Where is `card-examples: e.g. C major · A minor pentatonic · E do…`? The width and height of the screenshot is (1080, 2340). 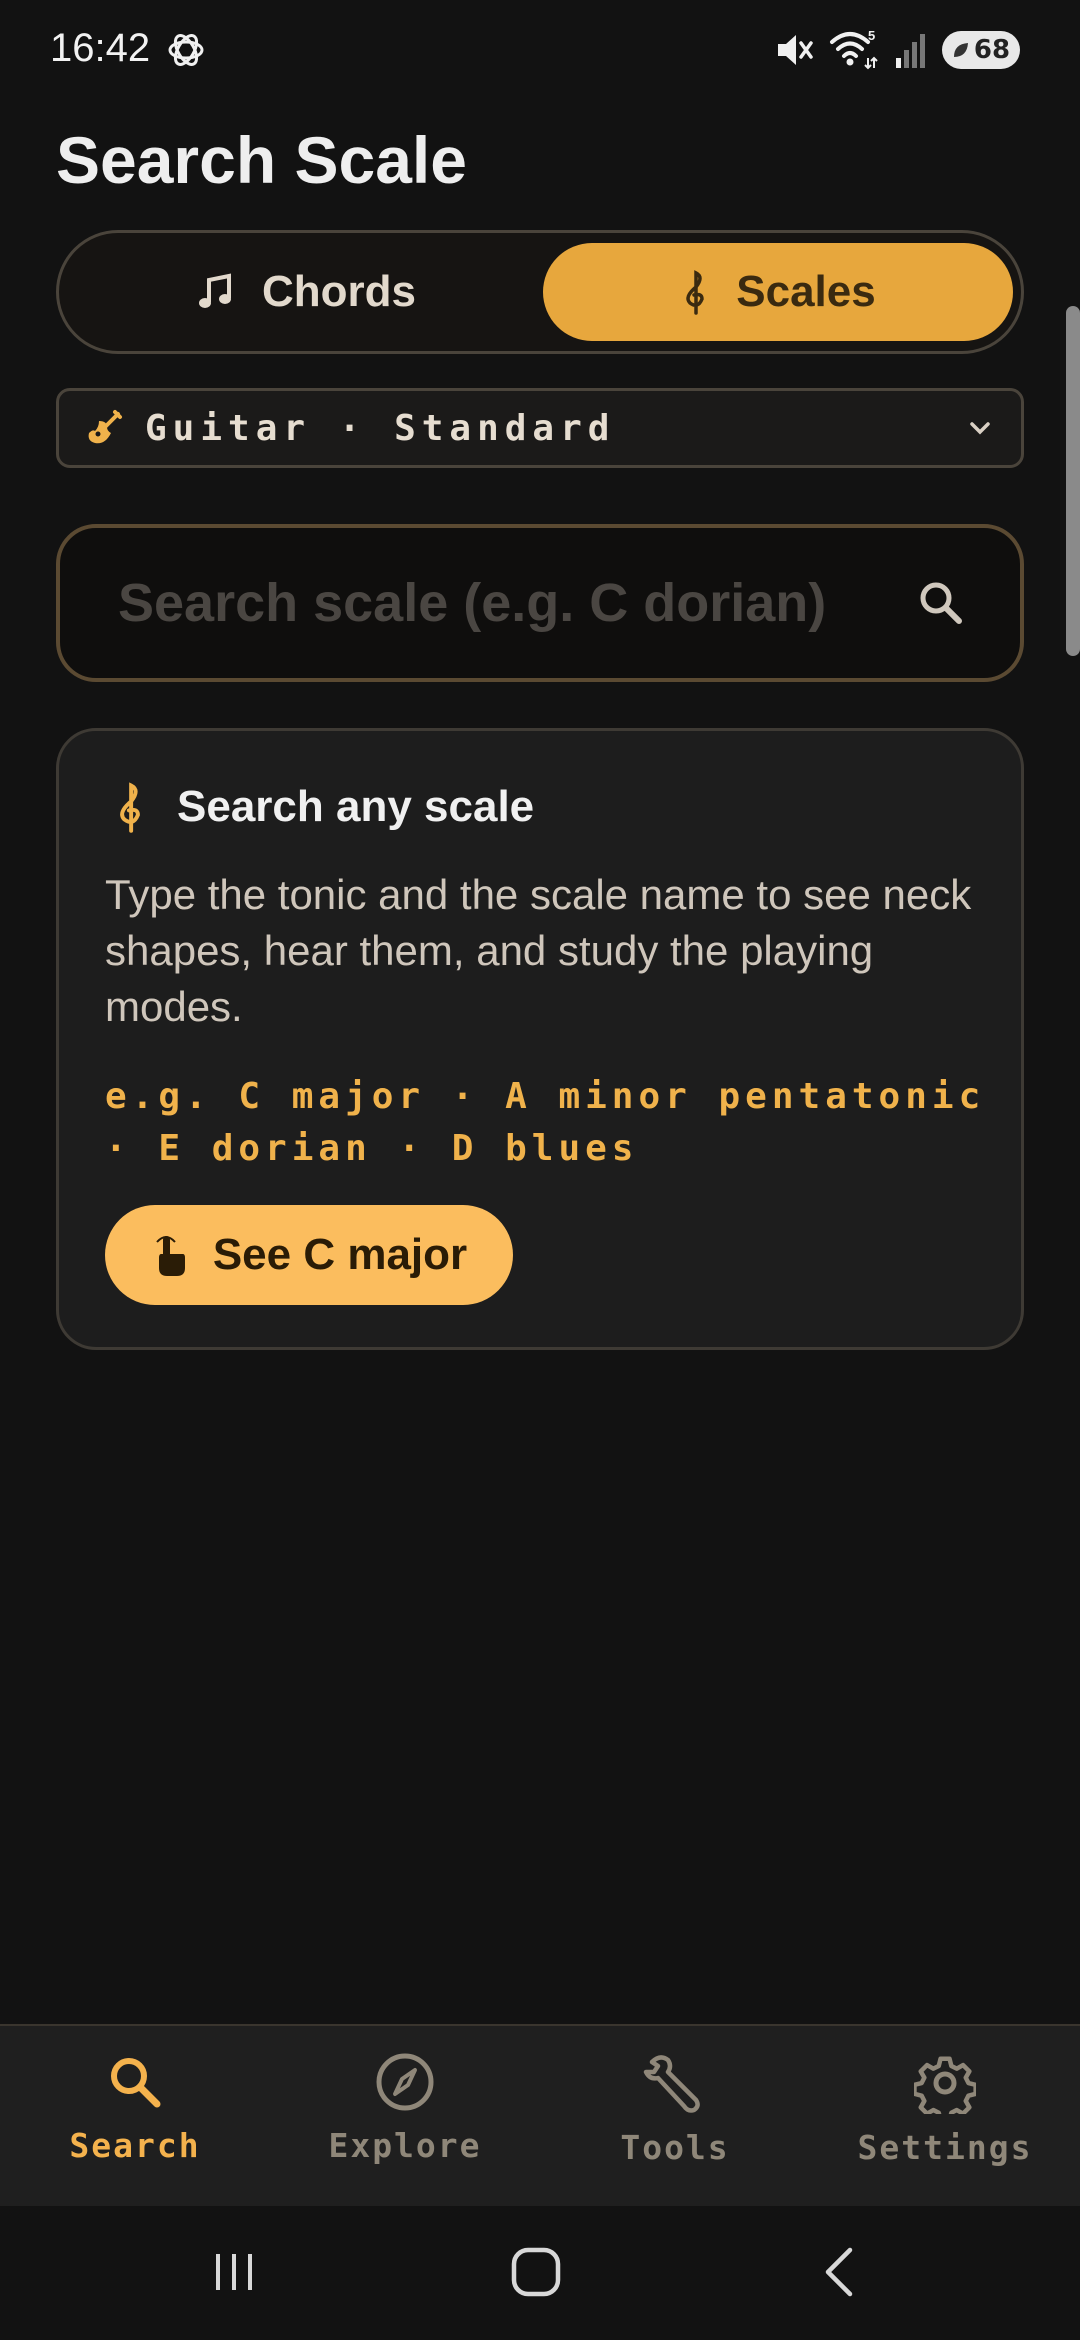 card-examples: e.g. C major · A minor pentatonic · E do… is located at coordinates (545, 1122).